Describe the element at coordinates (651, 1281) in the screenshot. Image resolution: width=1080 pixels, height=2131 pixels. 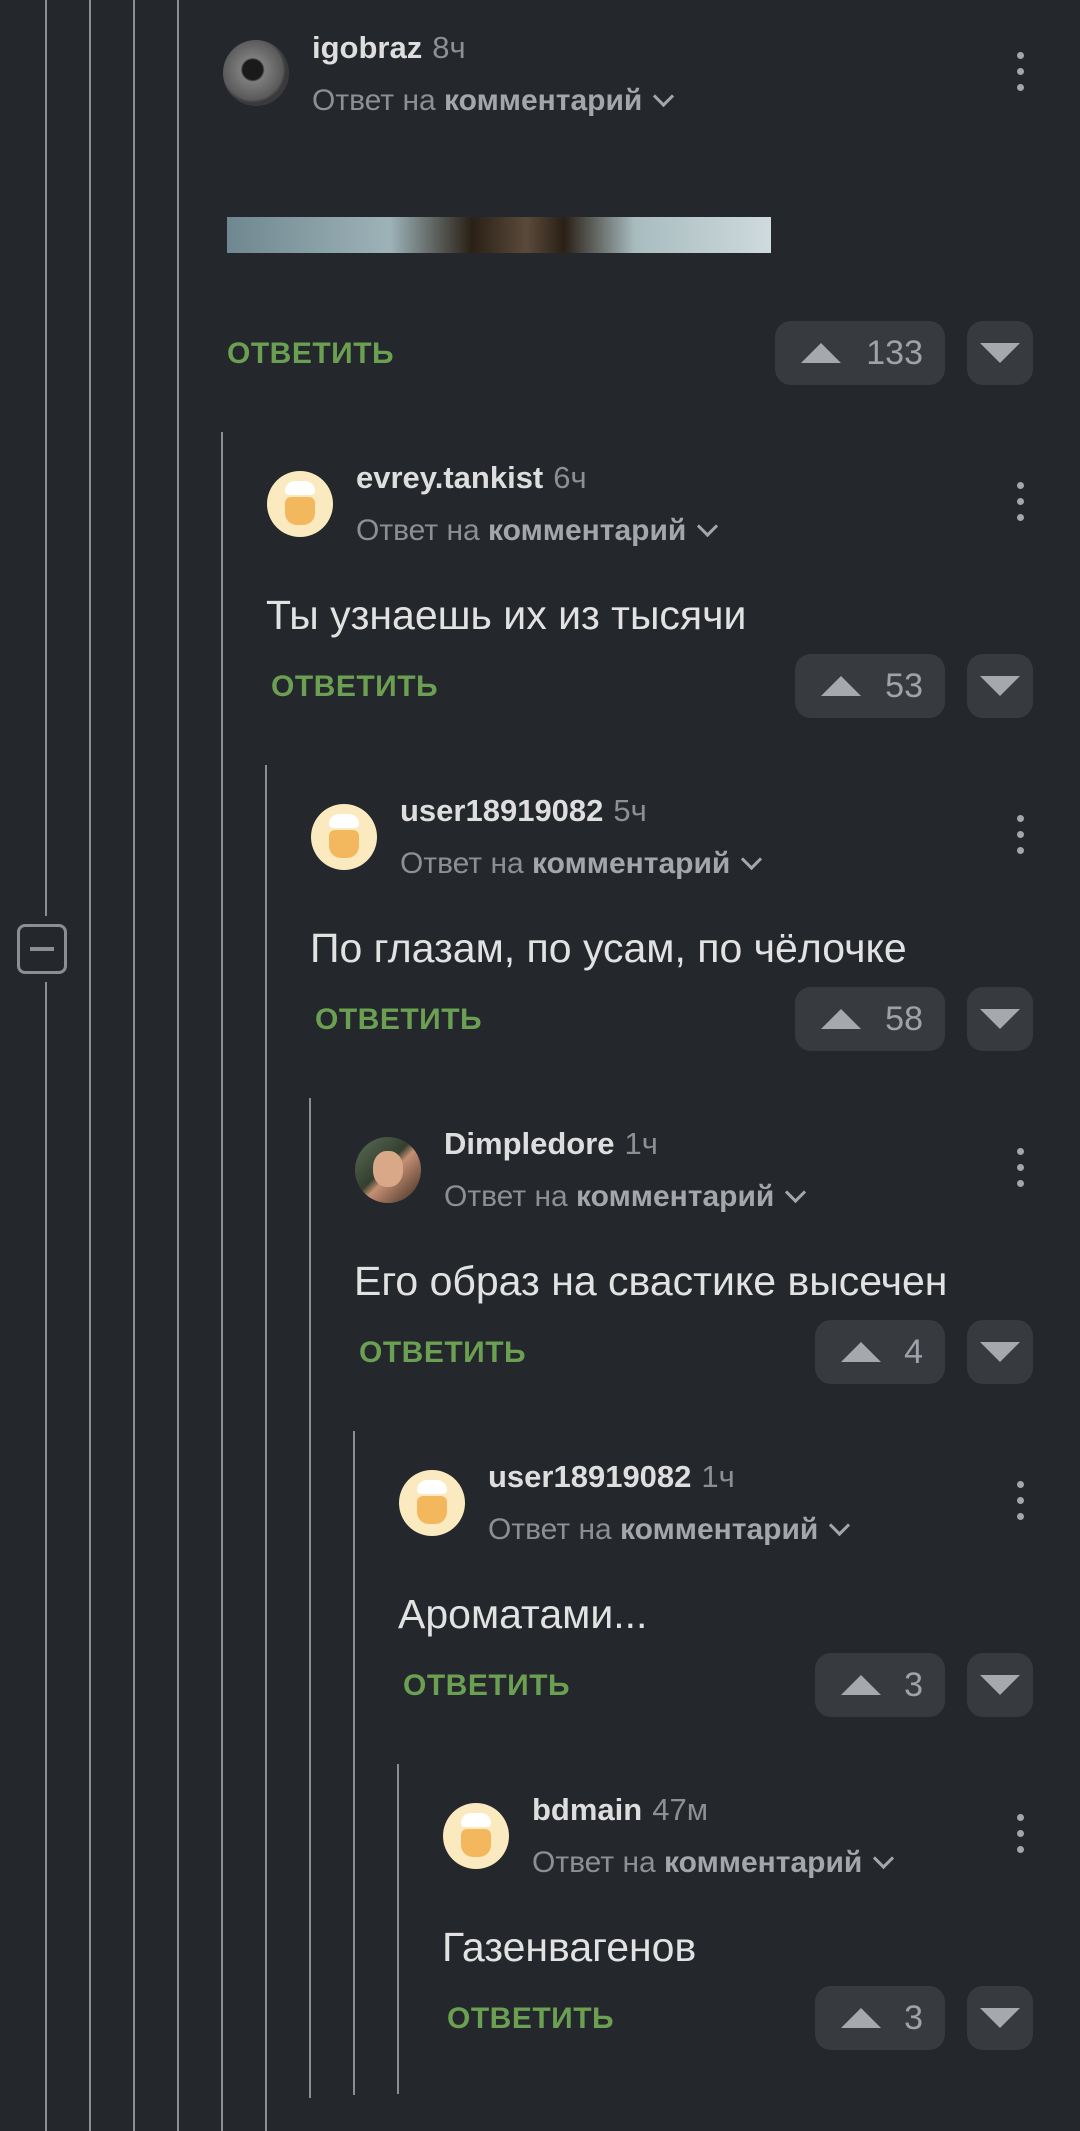
I see `comment-text: Его образ на свастике высечен` at that location.